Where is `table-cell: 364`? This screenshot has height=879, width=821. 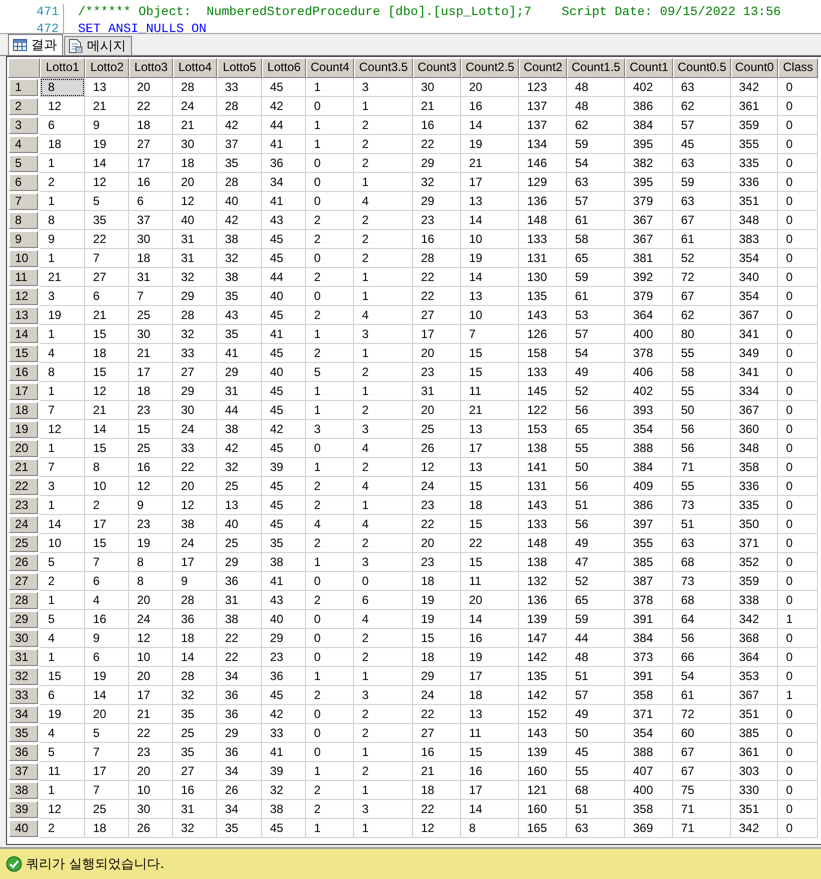 table-cell: 364 is located at coordinates (754, 657).